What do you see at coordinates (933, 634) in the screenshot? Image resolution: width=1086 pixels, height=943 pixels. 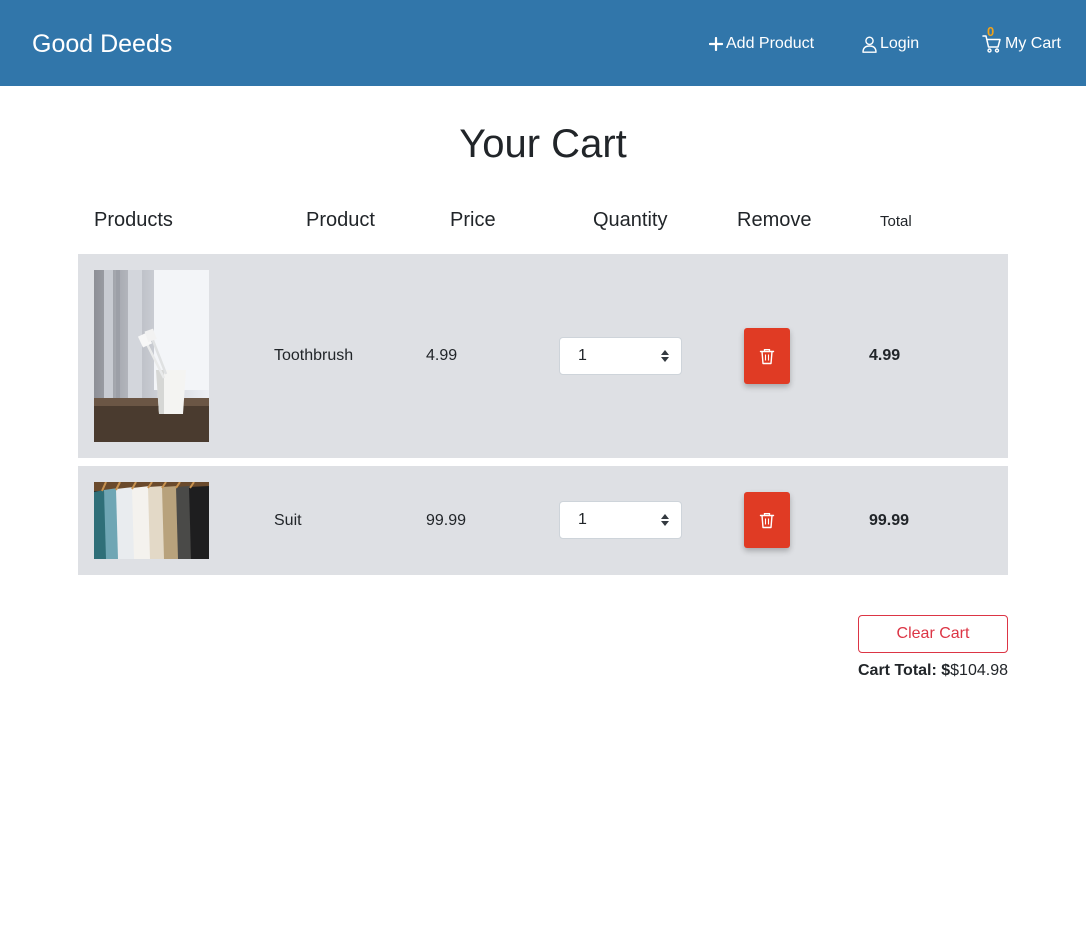 I see `clear-cart-button: Clear Cart` at bounding box center [933, 634].